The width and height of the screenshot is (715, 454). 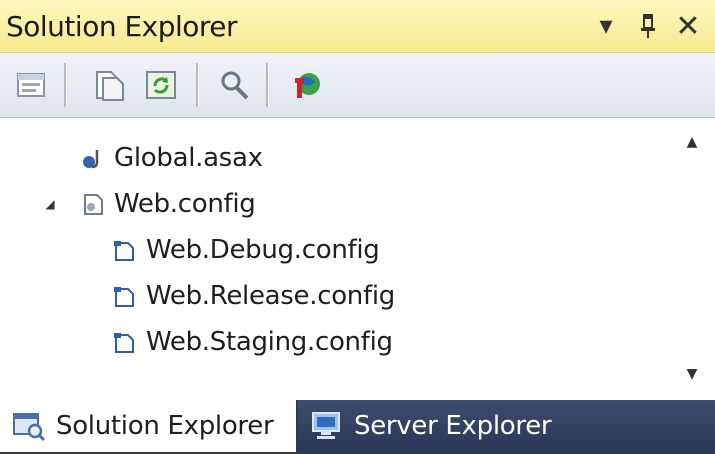 I want to click on asp-net-configuration-button, so click(x=307, y=85).